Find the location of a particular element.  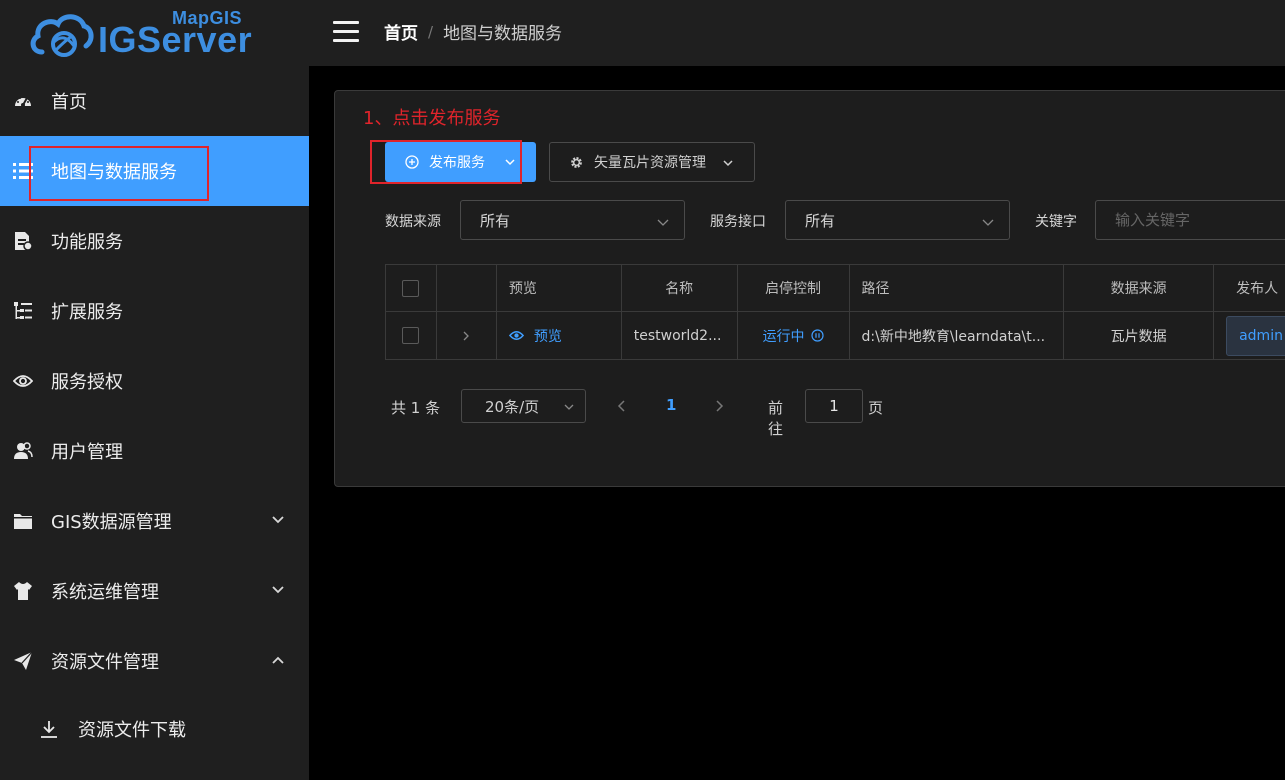

sidebar-item-label: 服务授权 is located at coordinates (87, 382).